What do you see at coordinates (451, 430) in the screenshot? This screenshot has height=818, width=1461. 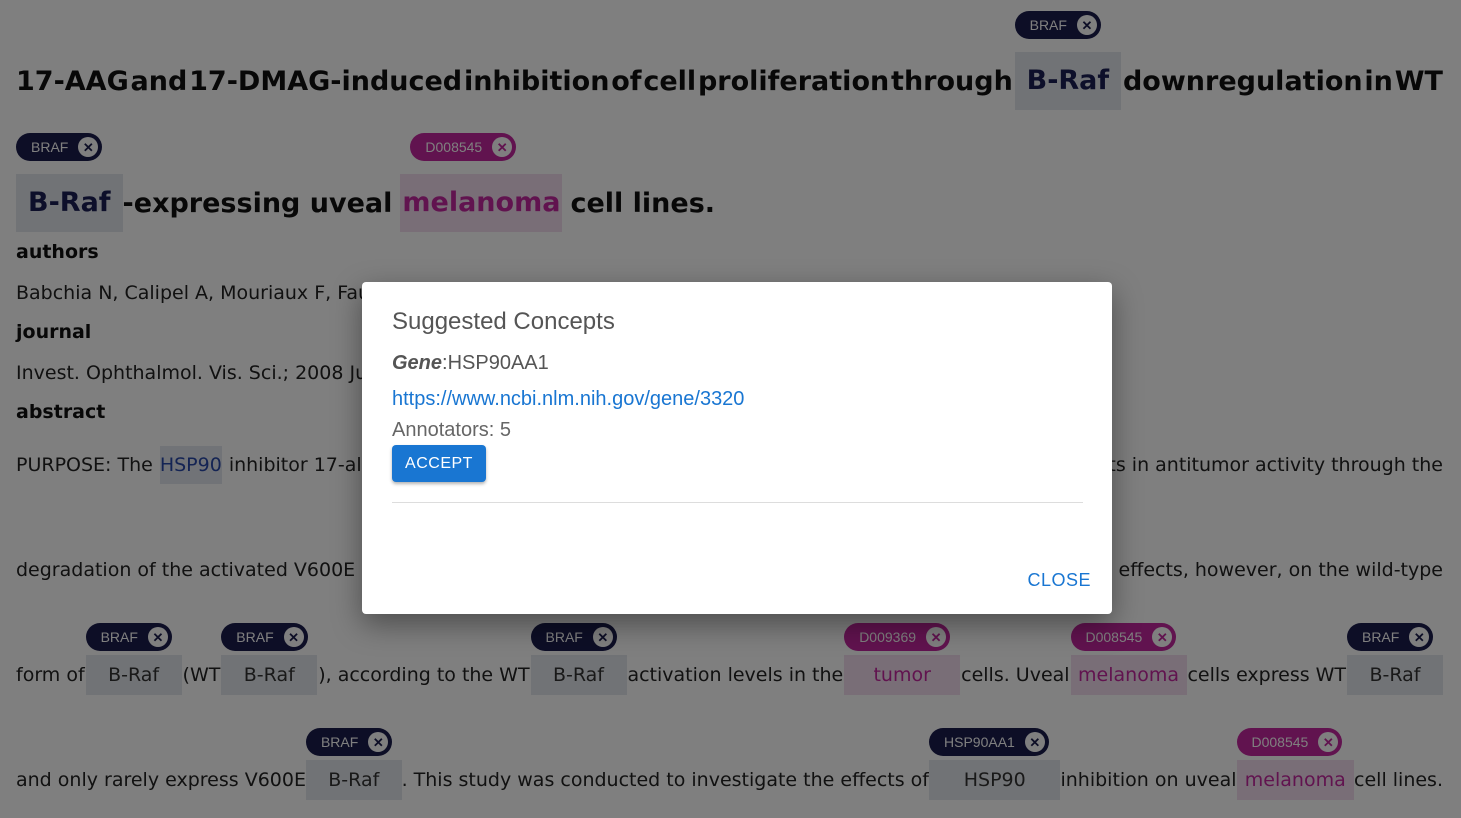 I see `annotators-count: Annotators: 5` at bounding box center [451, 430].